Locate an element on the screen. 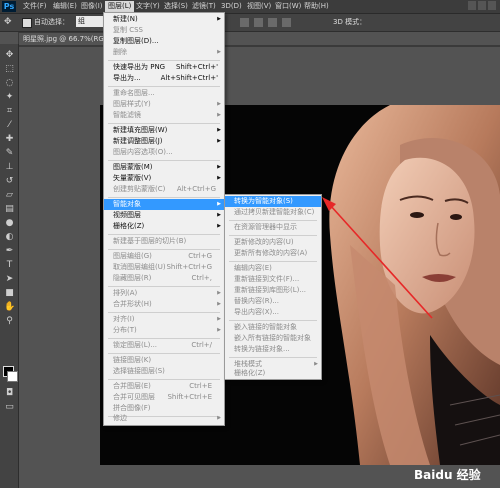 The height and width of the screenshot is (488, 500). submenu-item-rasterize: 栅格化(Z) is located at coordinates (273, 373).